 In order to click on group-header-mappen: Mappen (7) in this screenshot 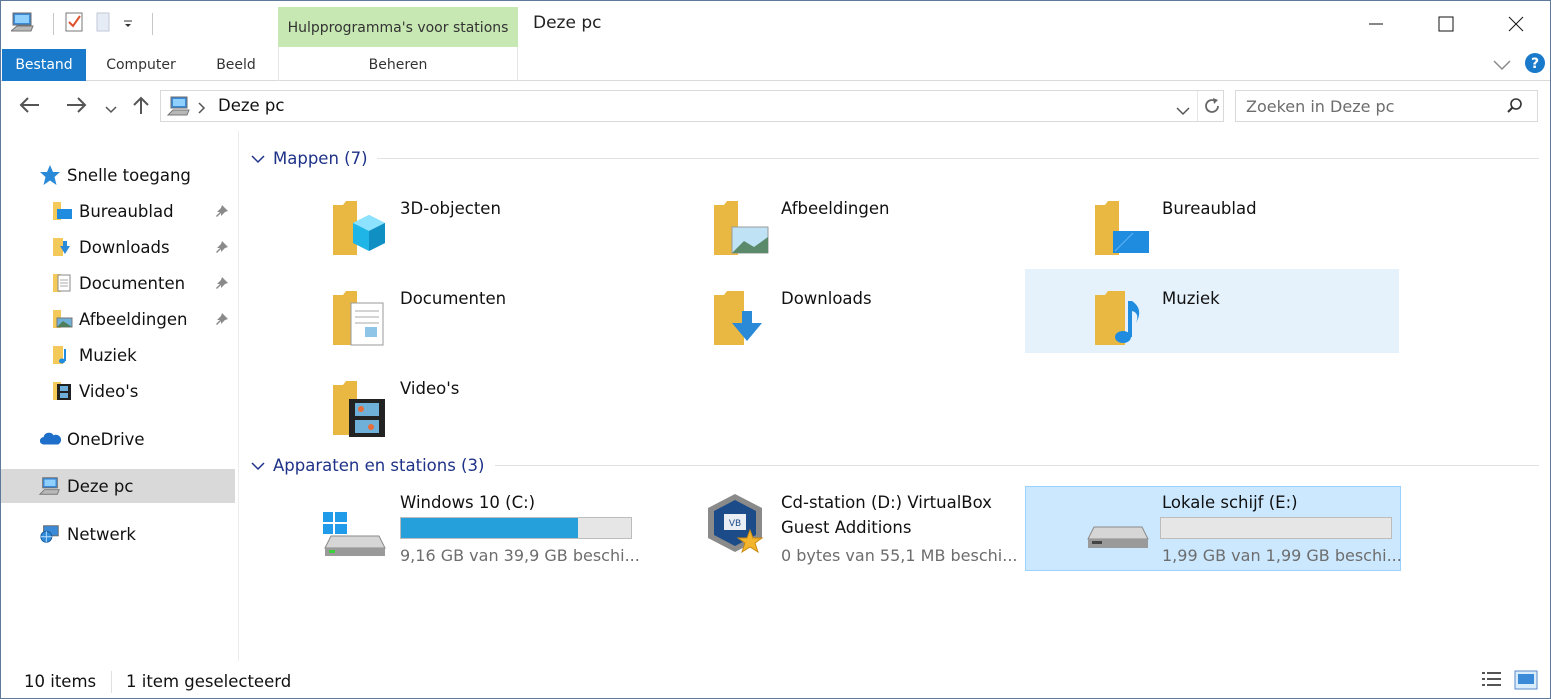, I will do `click(896, 158)`.